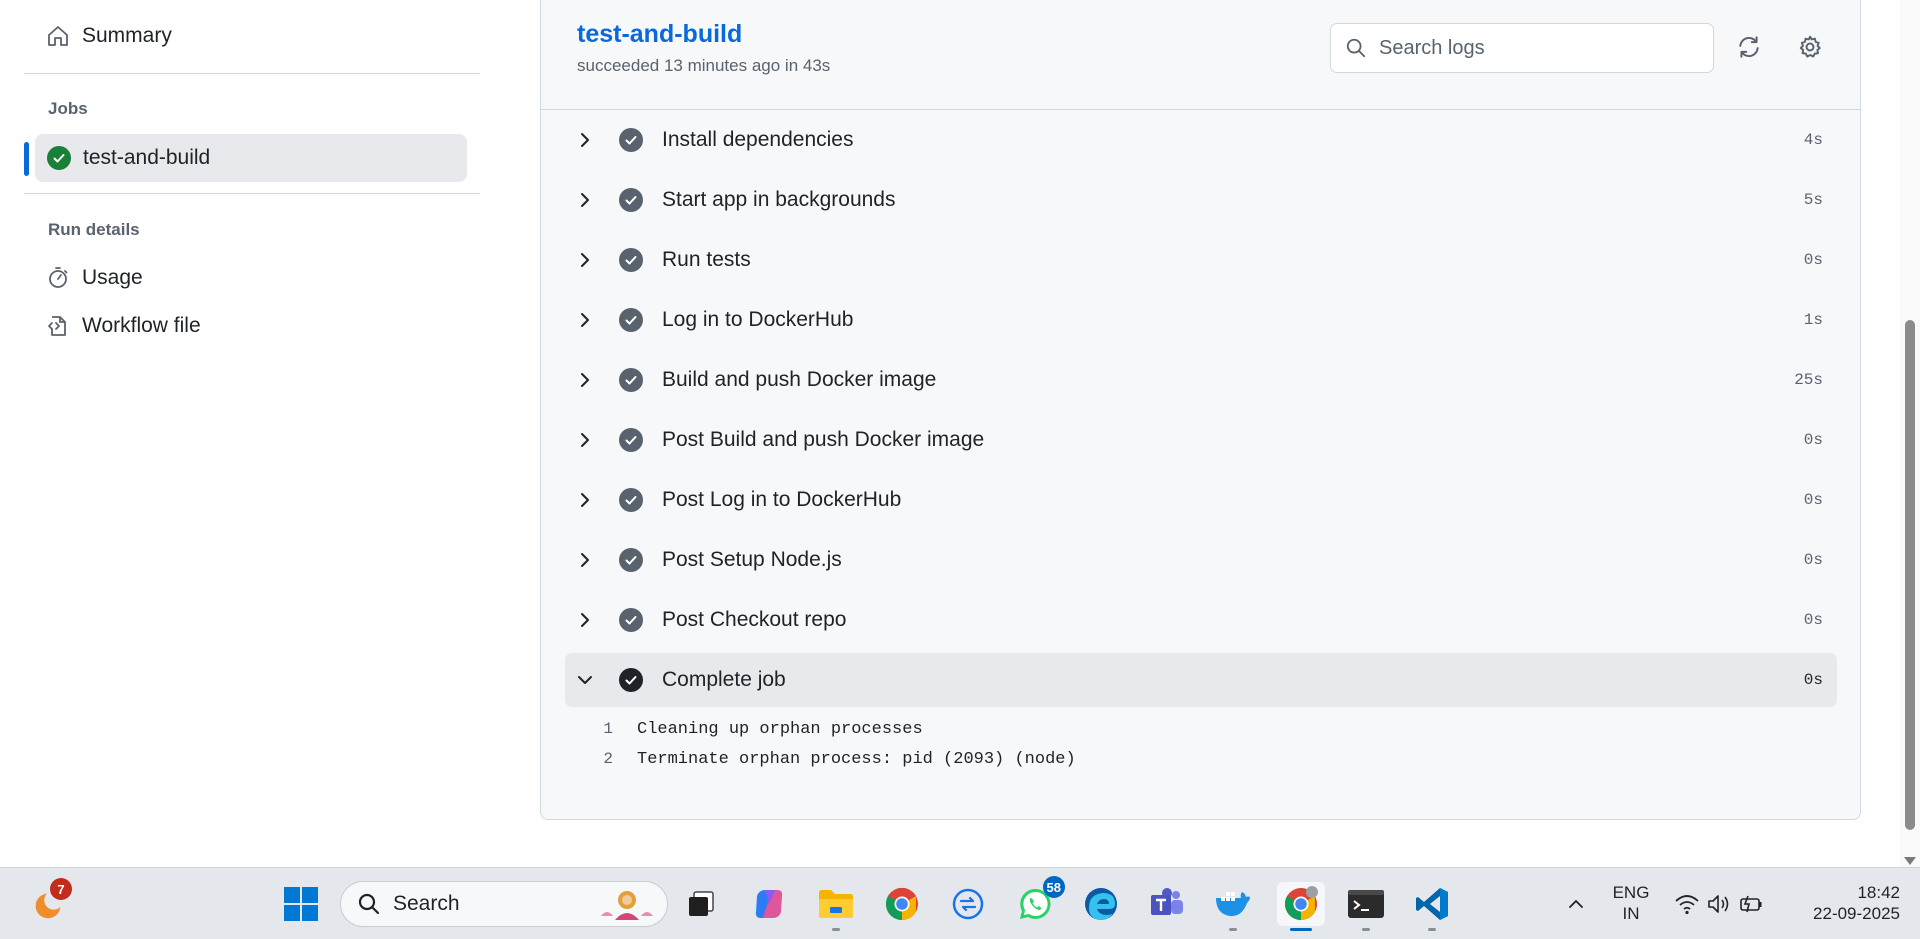 This screenshot has width=1920, height=939. Describe the element at coordinates (1167, 904) in the screenshot. I see `teams-button` at that location.